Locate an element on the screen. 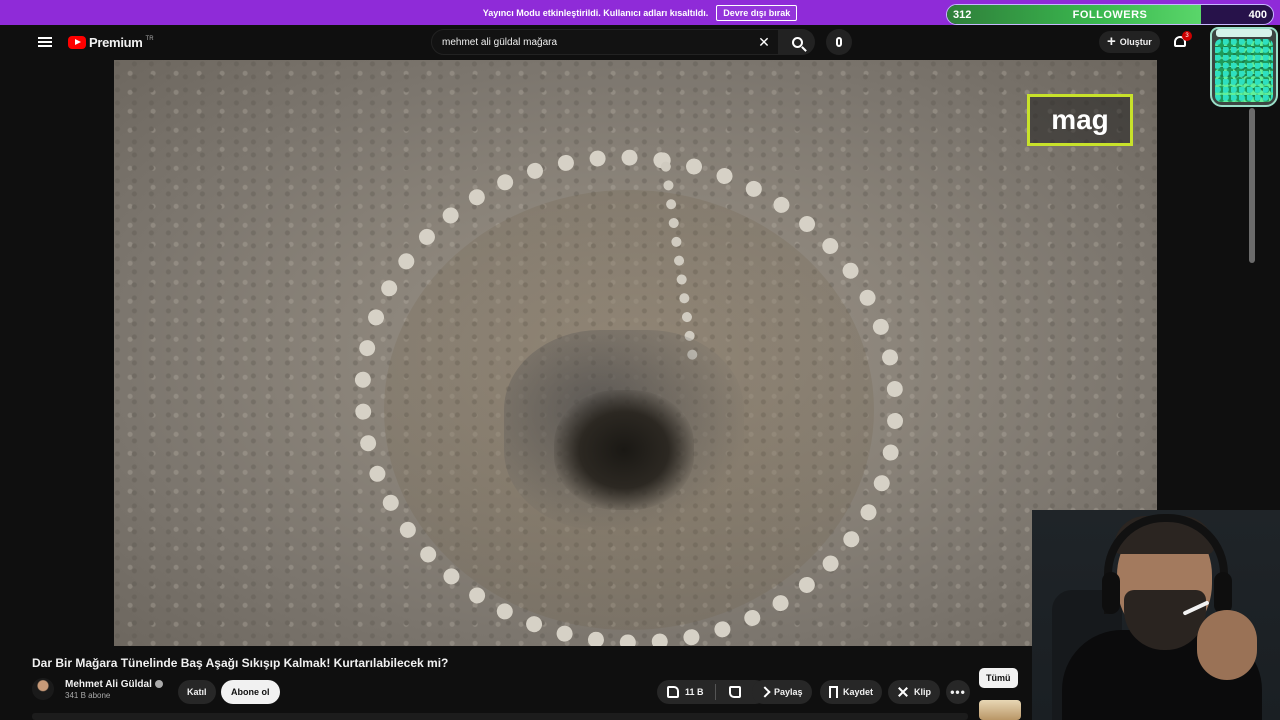 This screenshot has width=1280, height=720. chip-all: Tümü is located at coordinates (998, 678).